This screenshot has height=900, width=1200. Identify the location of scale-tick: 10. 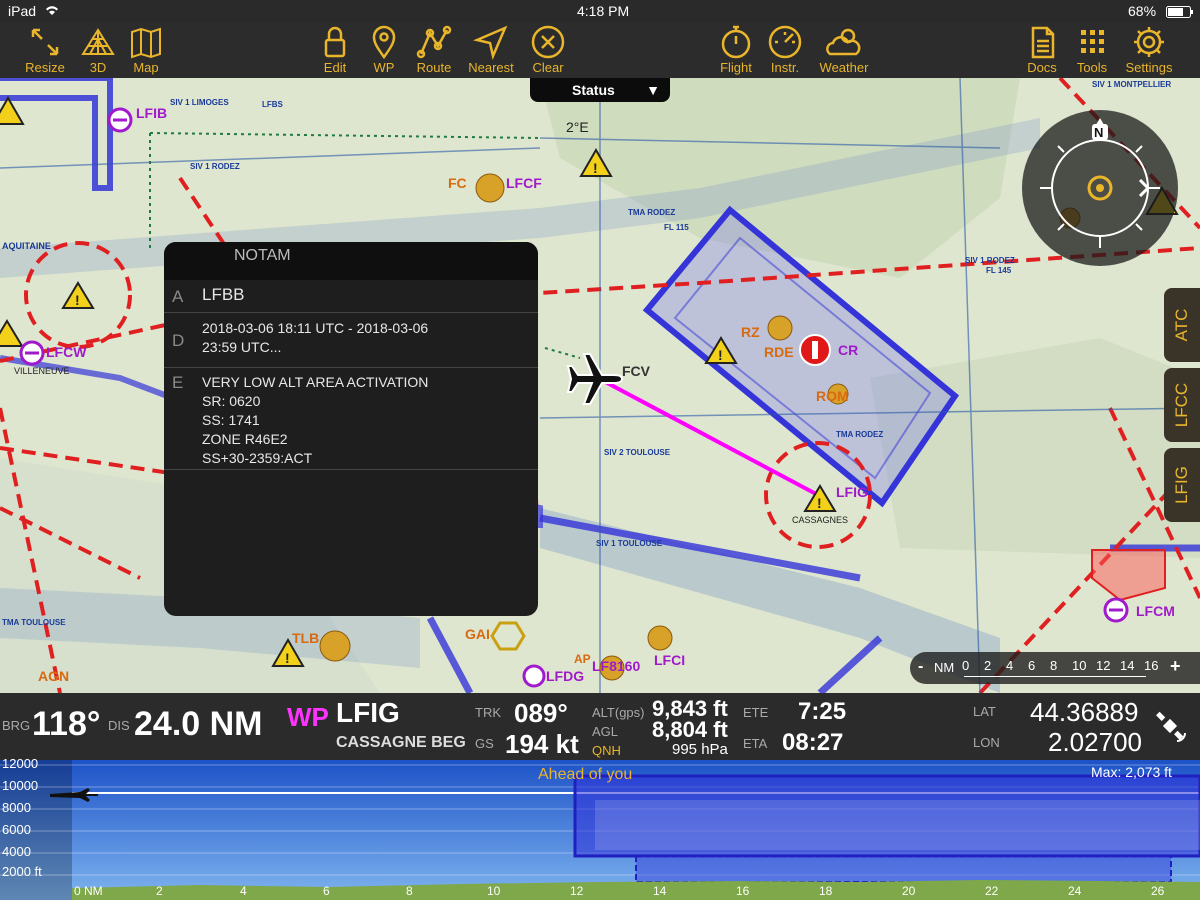
(1079, 665).